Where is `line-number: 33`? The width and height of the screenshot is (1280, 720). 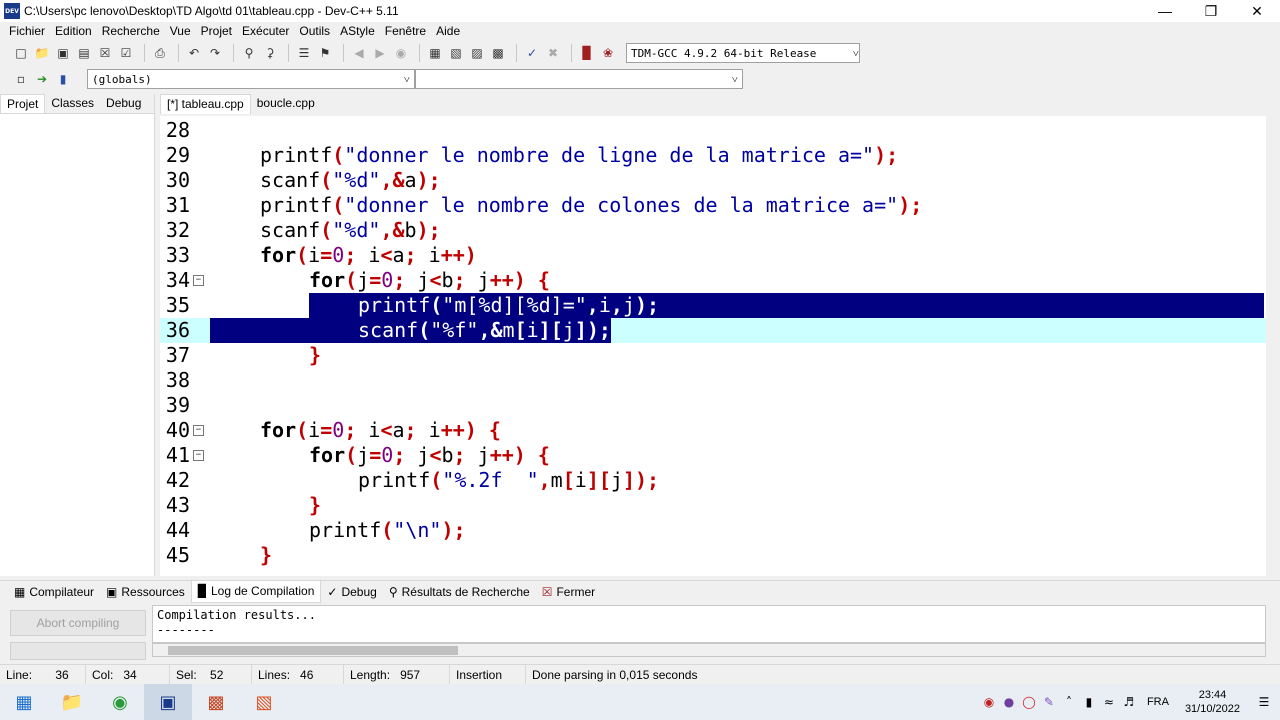 line-number: 33 is located at coordinates (177, 255).